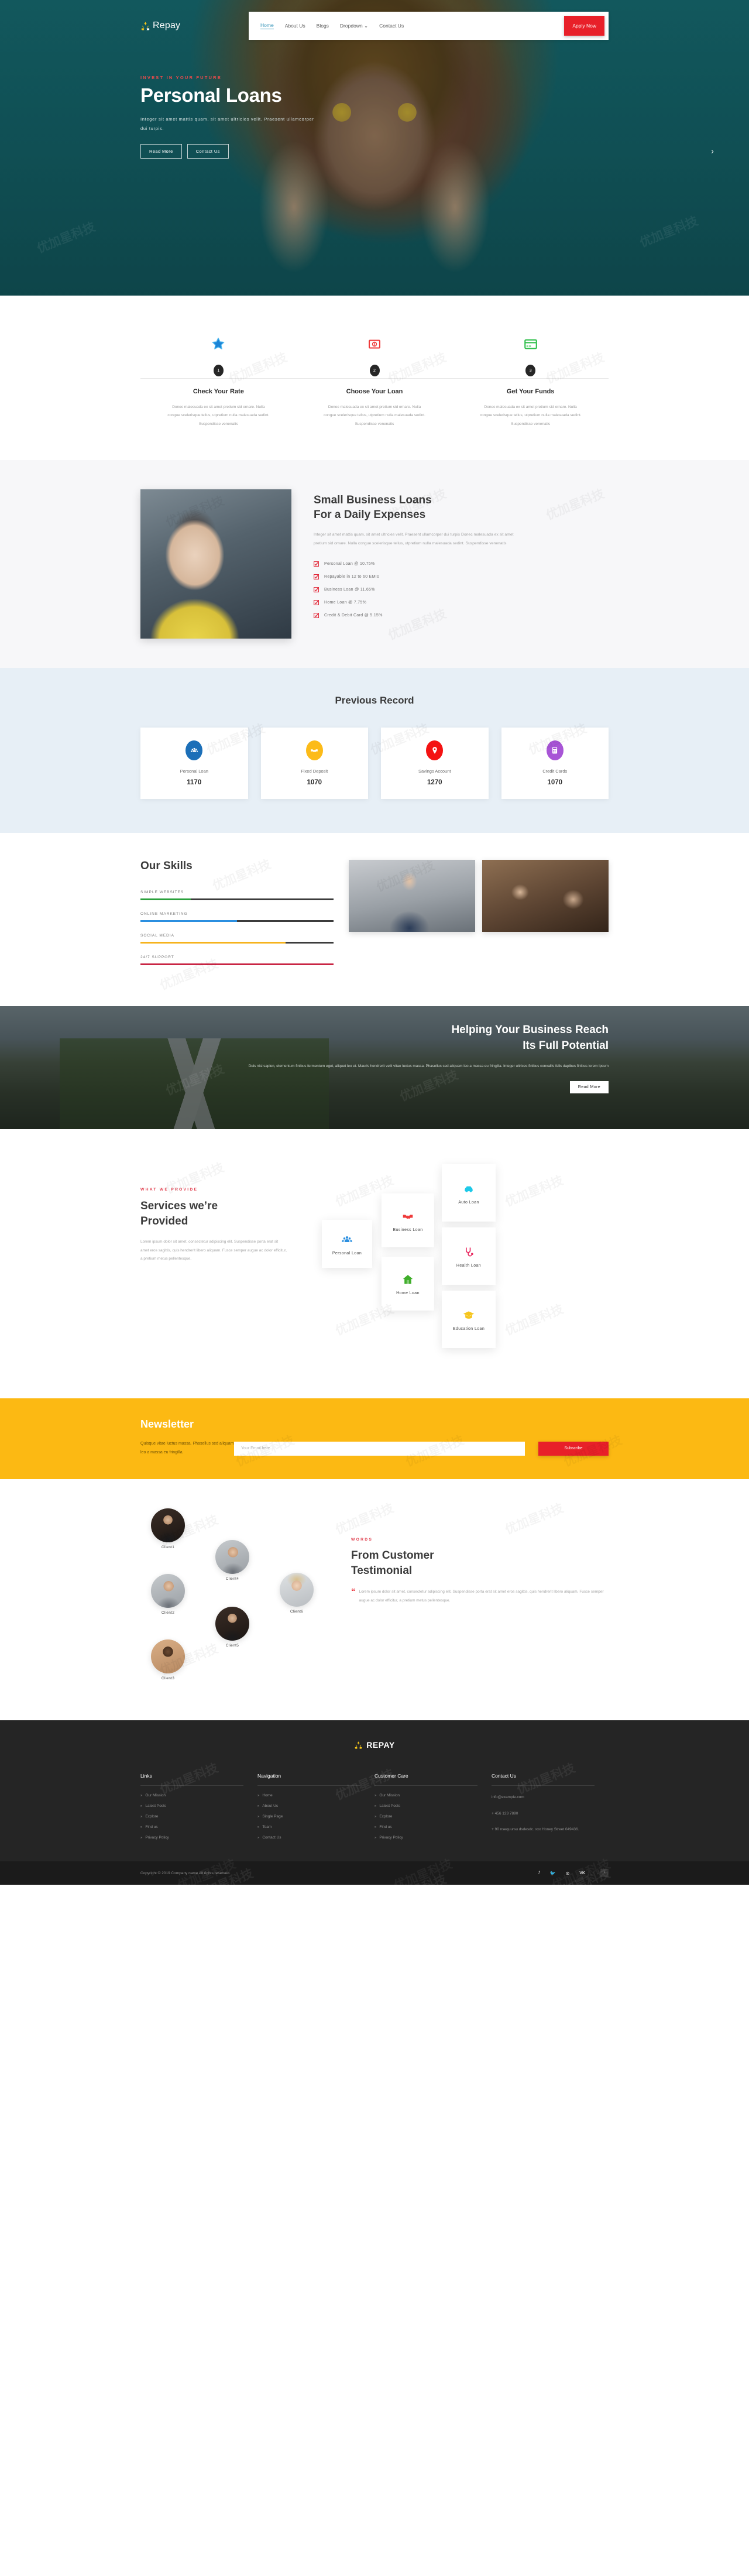  I want to click on skills-photo-left, so click(412, 896).